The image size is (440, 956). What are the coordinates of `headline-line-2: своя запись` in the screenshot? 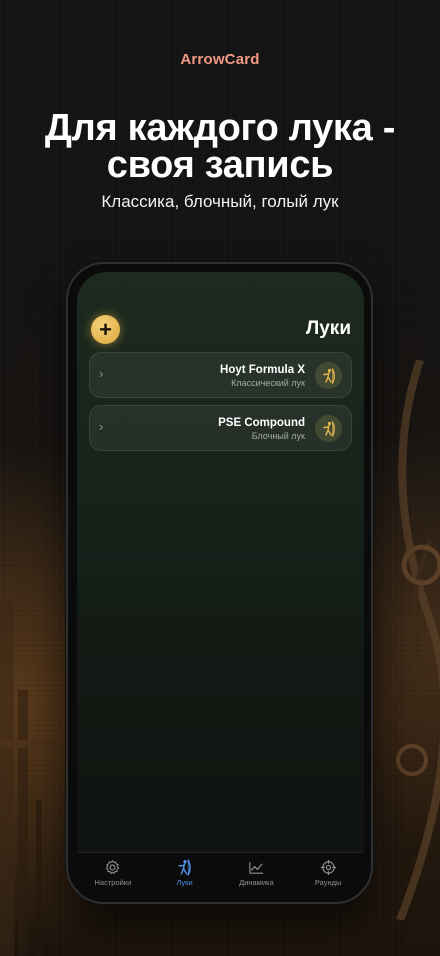 It's located at (220, 165).